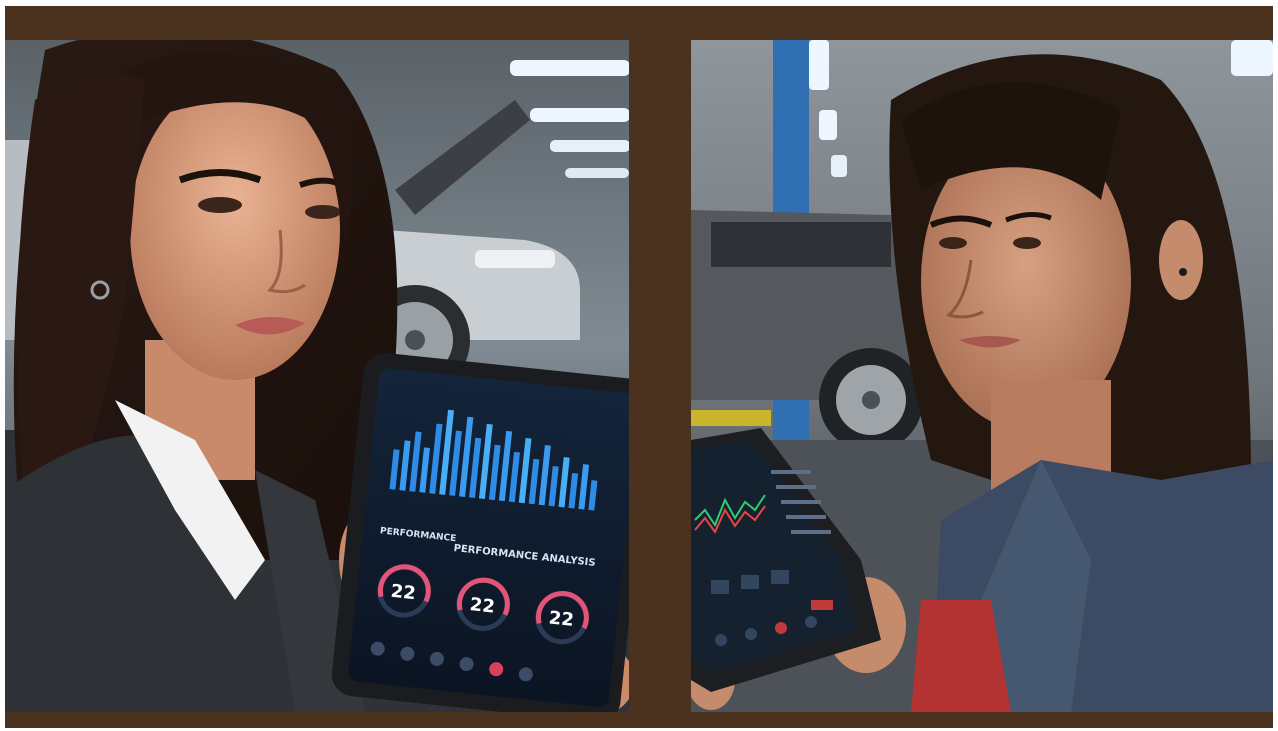  Describe the element at coordinates (561, 619) in the screenshot. I see `gauge-value-3: 22` at that location.